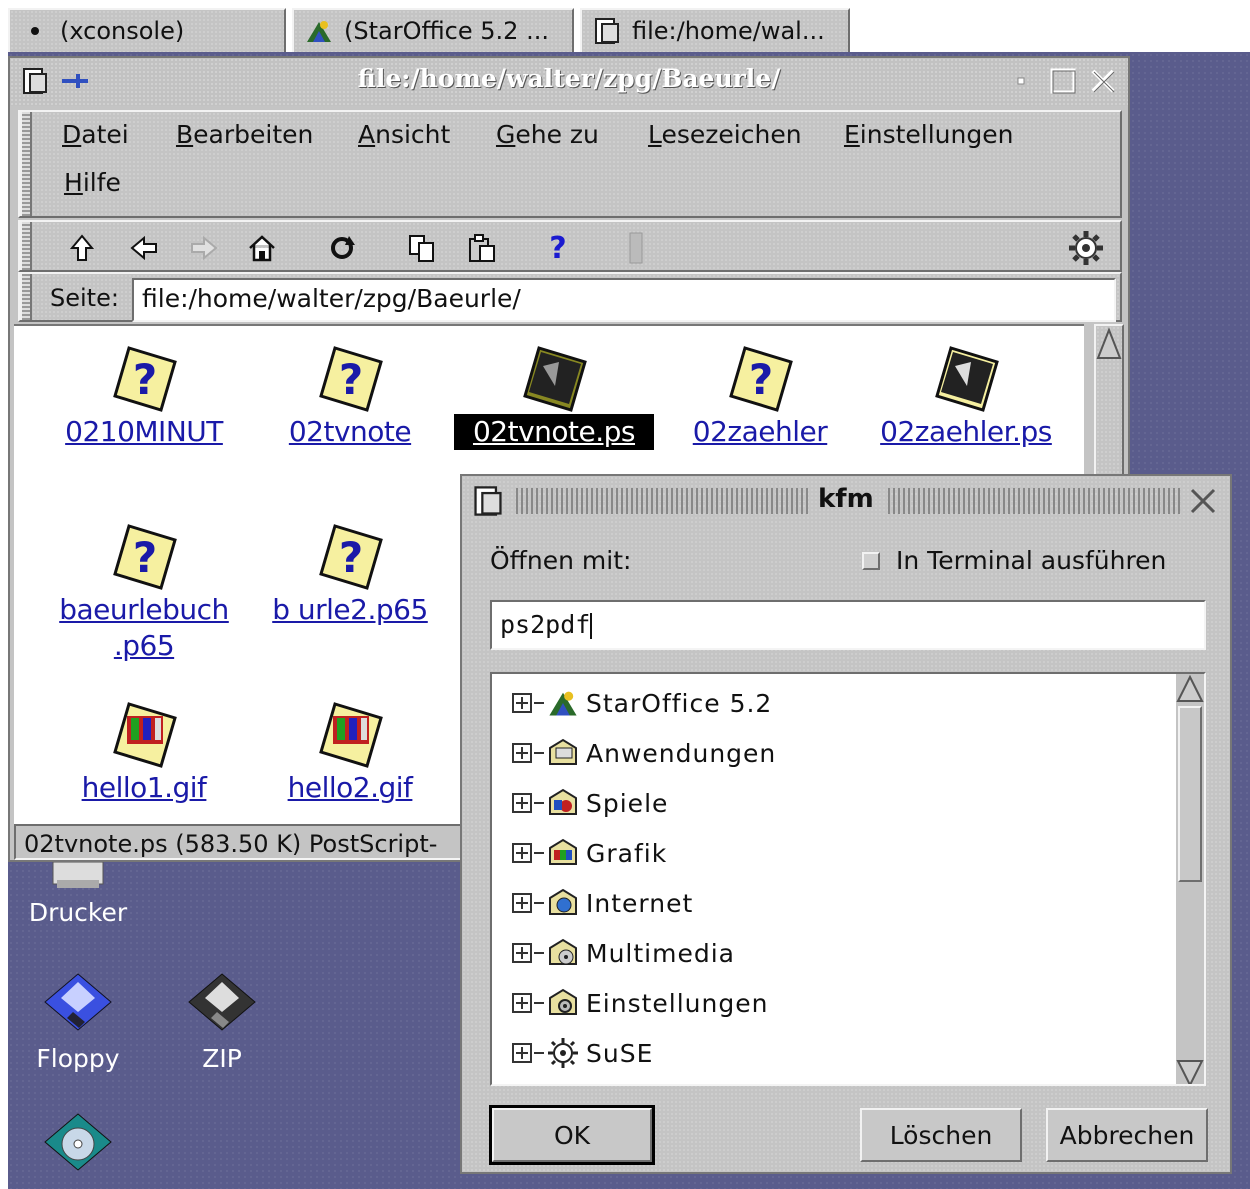 The height and width of the screenshot is (1189, 1250). I want to click on desktop-icon-zip: ZIP, so click(222, 1022).